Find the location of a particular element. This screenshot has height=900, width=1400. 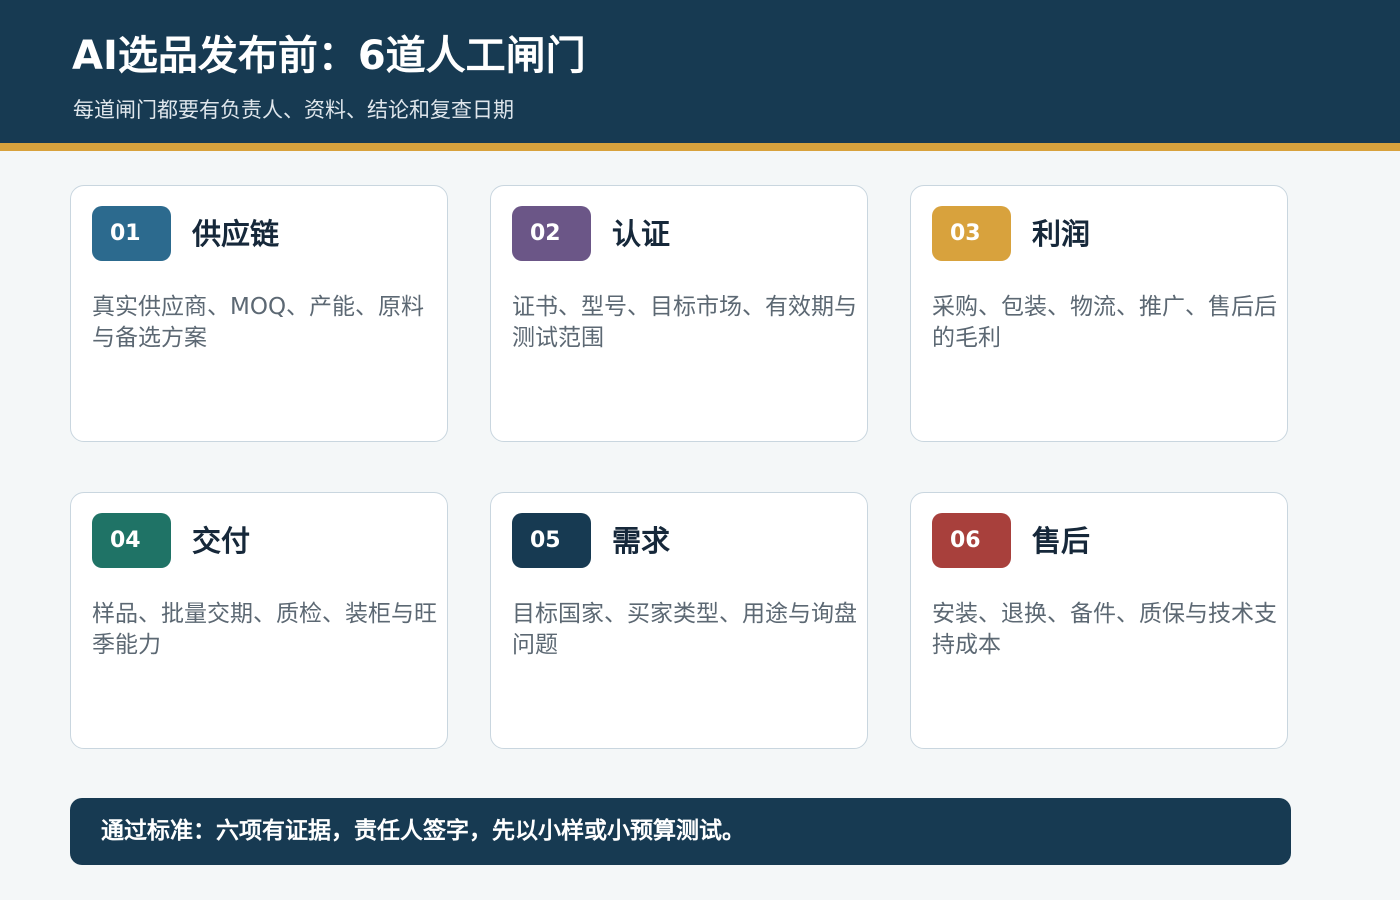

gate-title: 利润 is located at coordinates (1061, 234).